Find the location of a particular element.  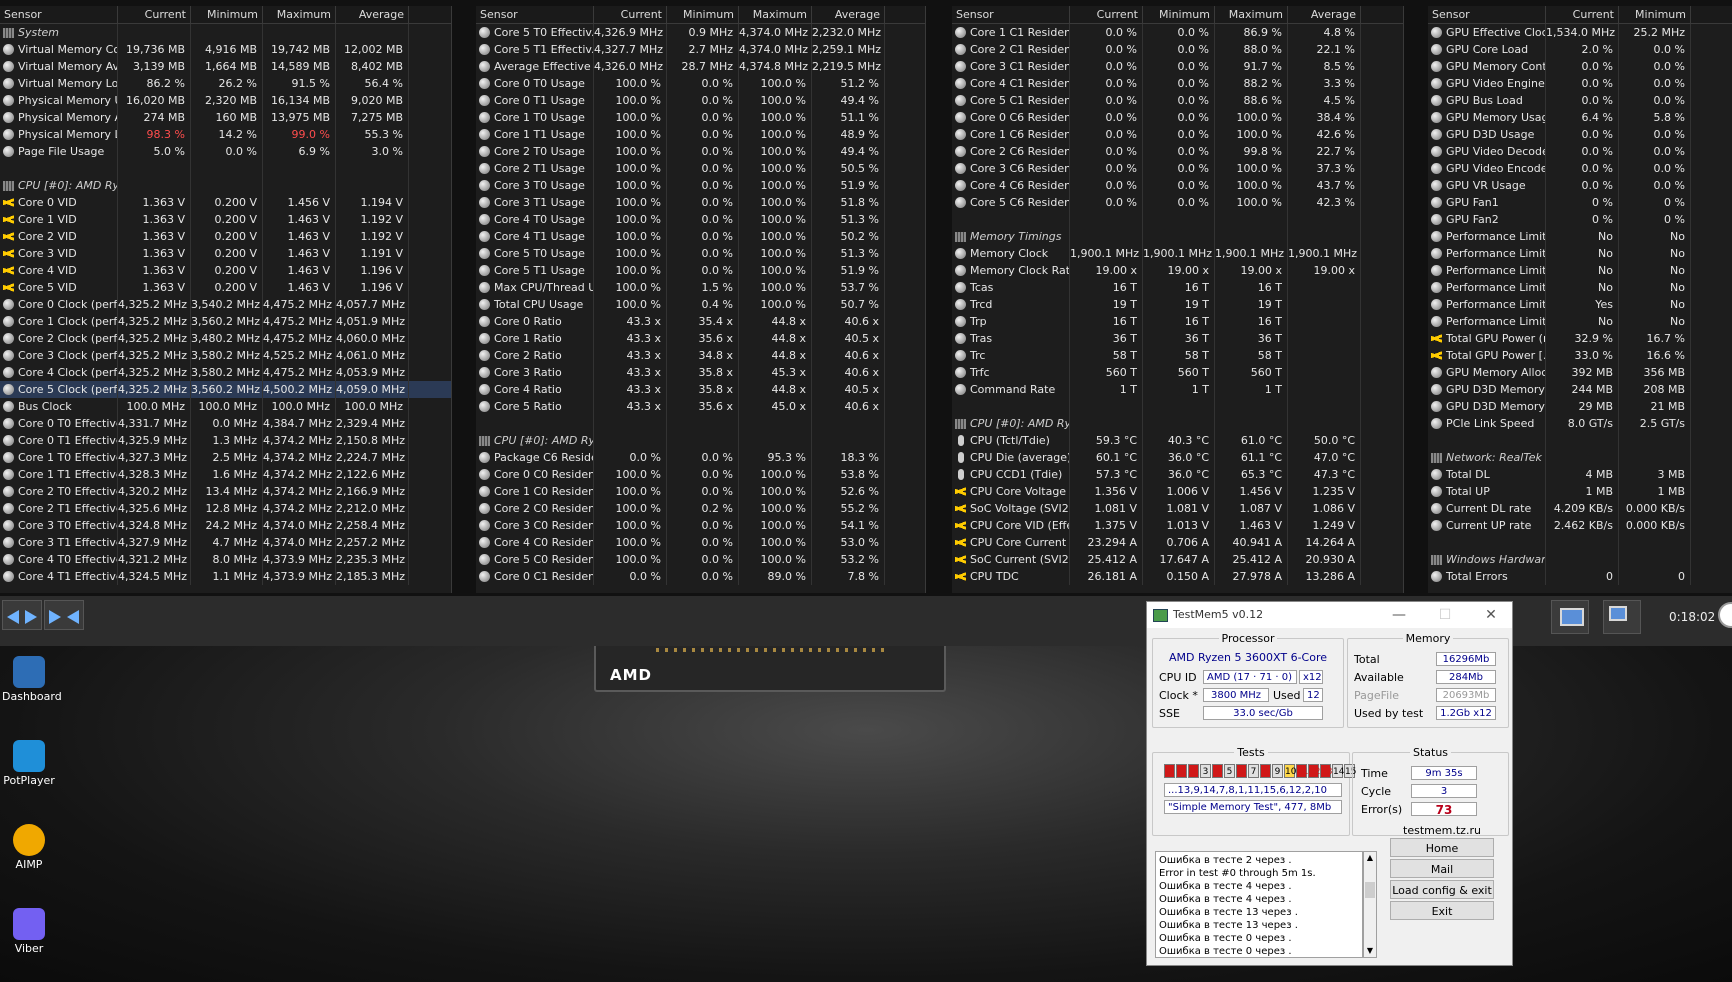

sensor-row: CPU TDC 26.181 A 0.150 A 27.978 A 13.286 A is located at coordinates (1177, 576).